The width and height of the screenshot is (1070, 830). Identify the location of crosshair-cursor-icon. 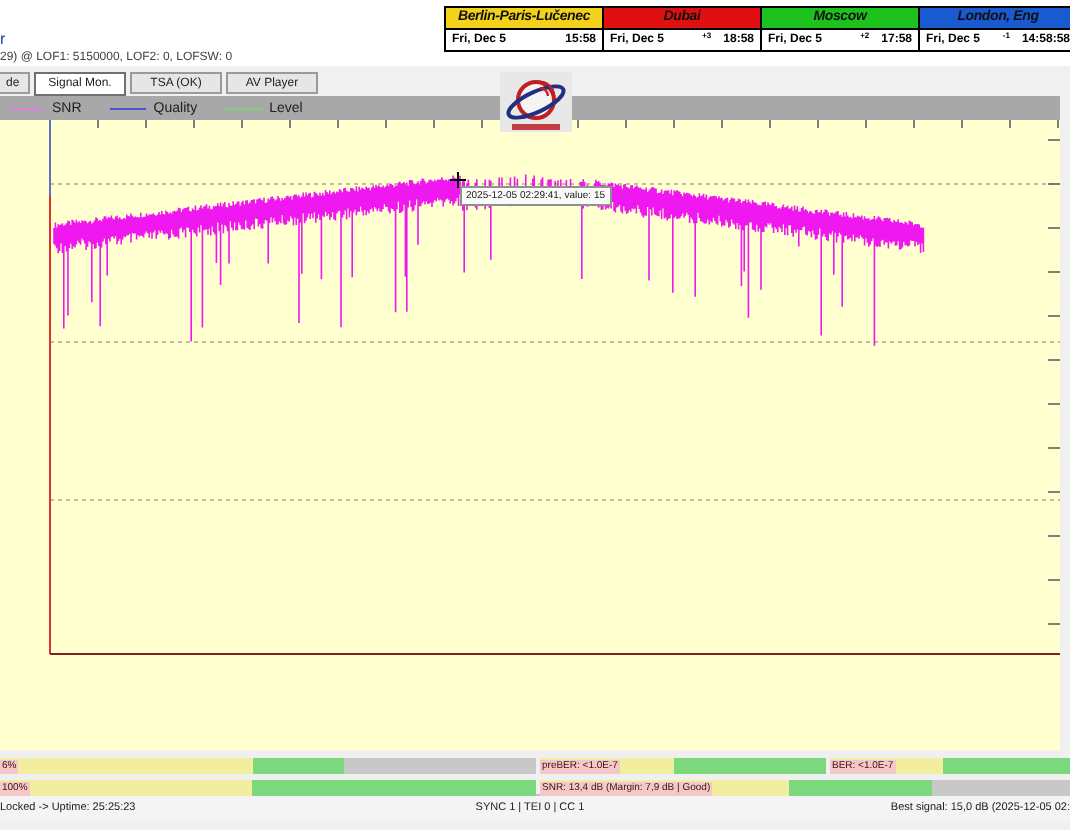
(458, 180).